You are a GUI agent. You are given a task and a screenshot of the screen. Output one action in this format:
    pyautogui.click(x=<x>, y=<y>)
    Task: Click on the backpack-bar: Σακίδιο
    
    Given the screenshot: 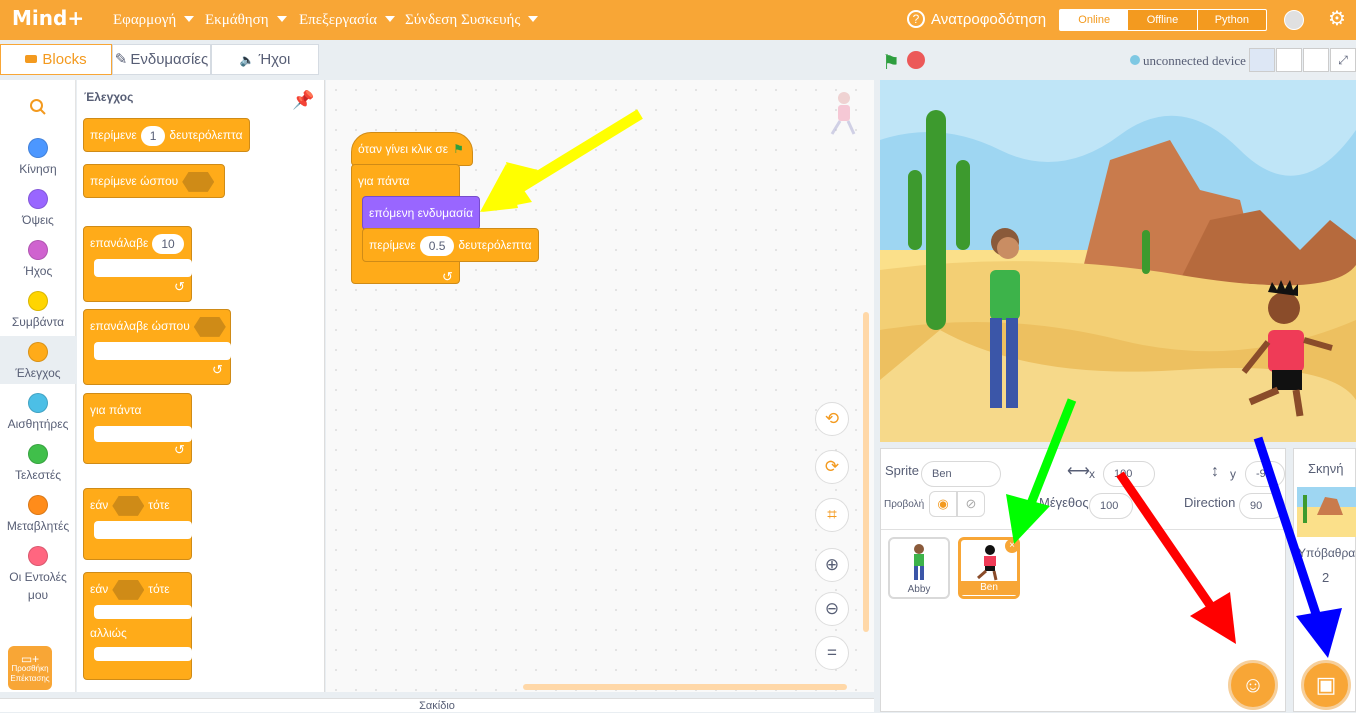 What is the action you would take?
    pyautogui.click(x=437, y=705)
    